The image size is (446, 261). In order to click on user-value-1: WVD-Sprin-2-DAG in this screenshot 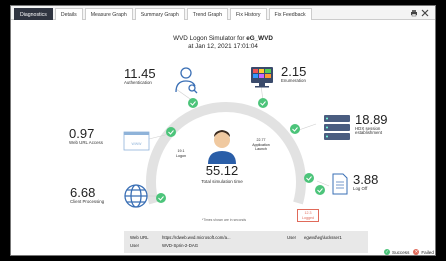, I will do `click(180, 245)`.